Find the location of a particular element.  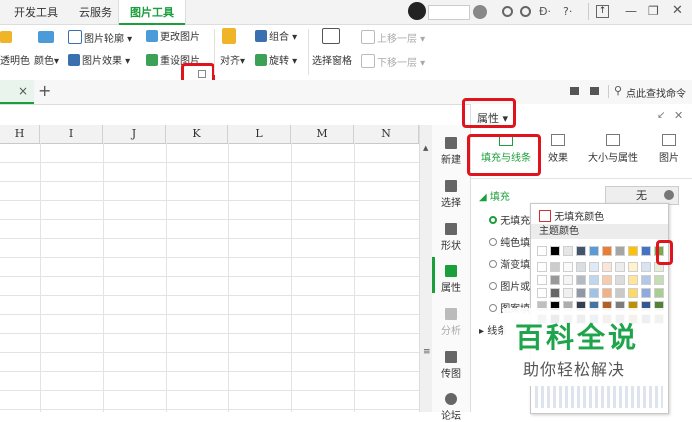

change-picture-button: 更改图片 is located at coordinates (173, 37).